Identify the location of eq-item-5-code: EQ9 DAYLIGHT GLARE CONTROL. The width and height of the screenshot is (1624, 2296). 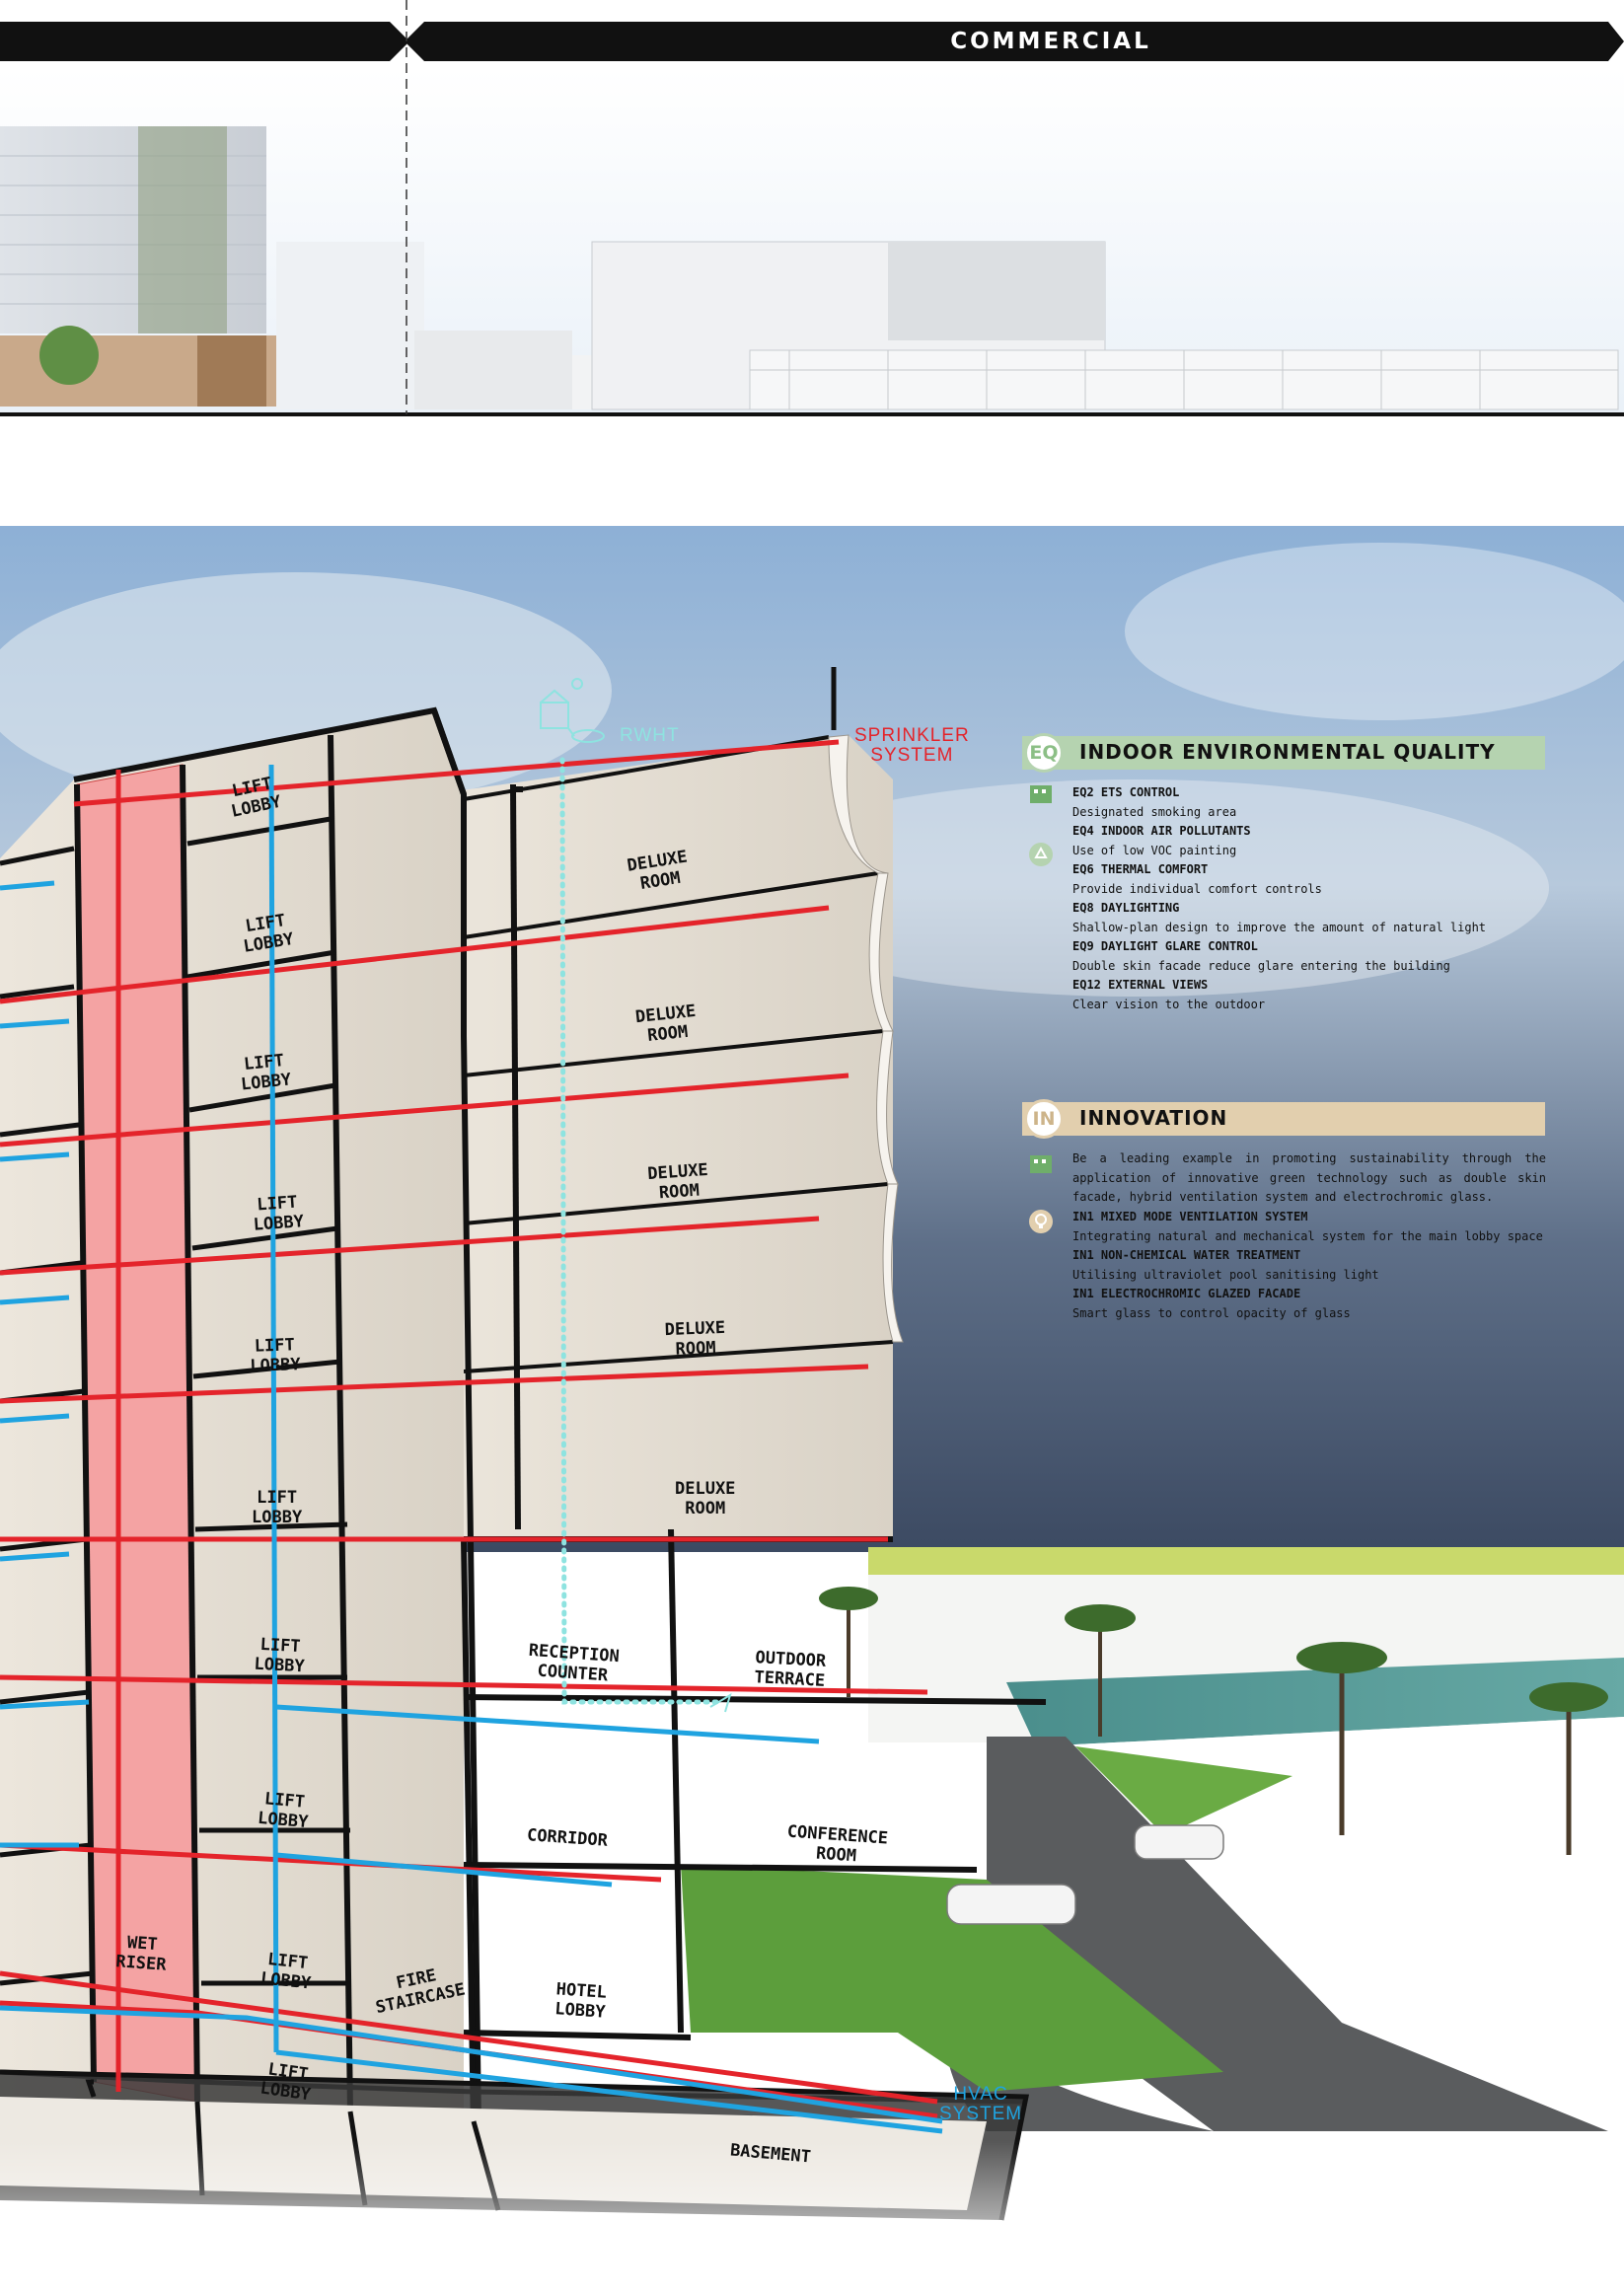
(1165, 946).